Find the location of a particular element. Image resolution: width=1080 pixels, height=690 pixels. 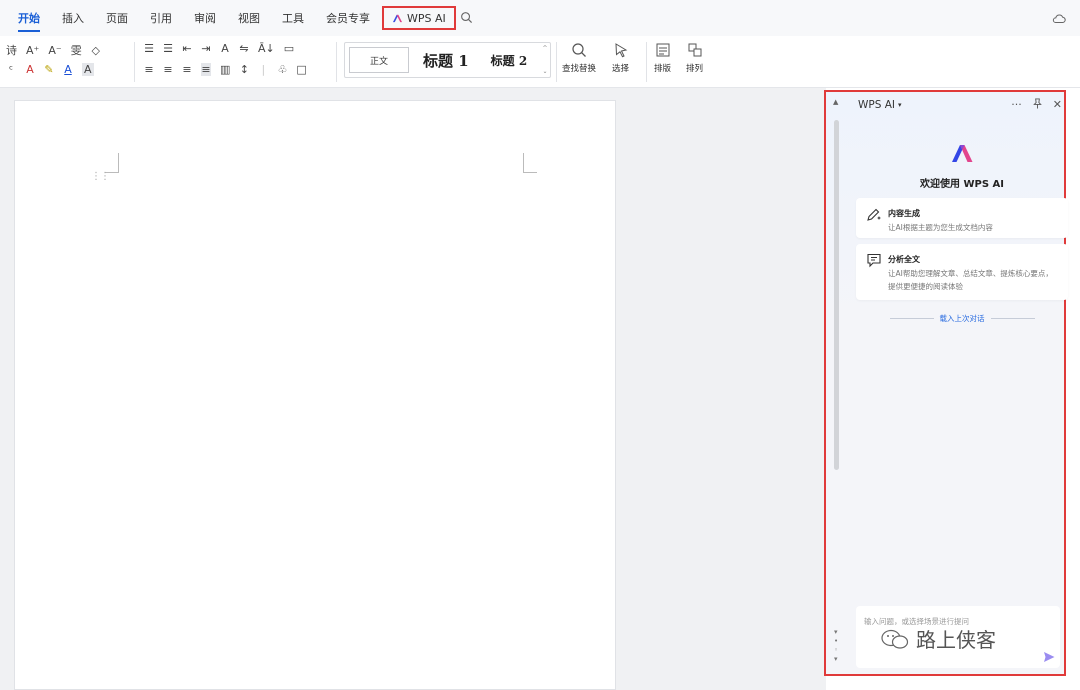

scrollbar-thumb is located at coordinates (836, 295).